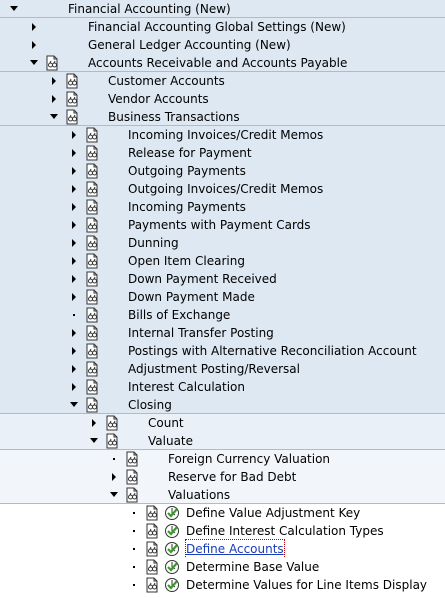 The width and height of the screenshot is (445, 598). What do you see at coordinates (222, 333) in the screenshot?
I see `tree-node: Internal Transfer Posting` at bounding box center [222, 333].